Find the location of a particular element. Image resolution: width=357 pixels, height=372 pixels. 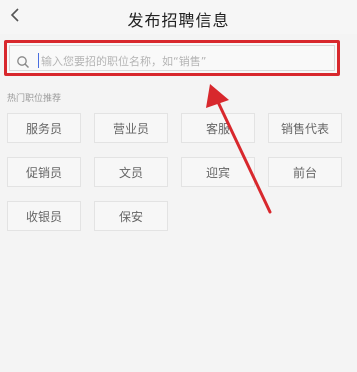

job-tag-2: 营业员 is located at coordinates (131, 128).